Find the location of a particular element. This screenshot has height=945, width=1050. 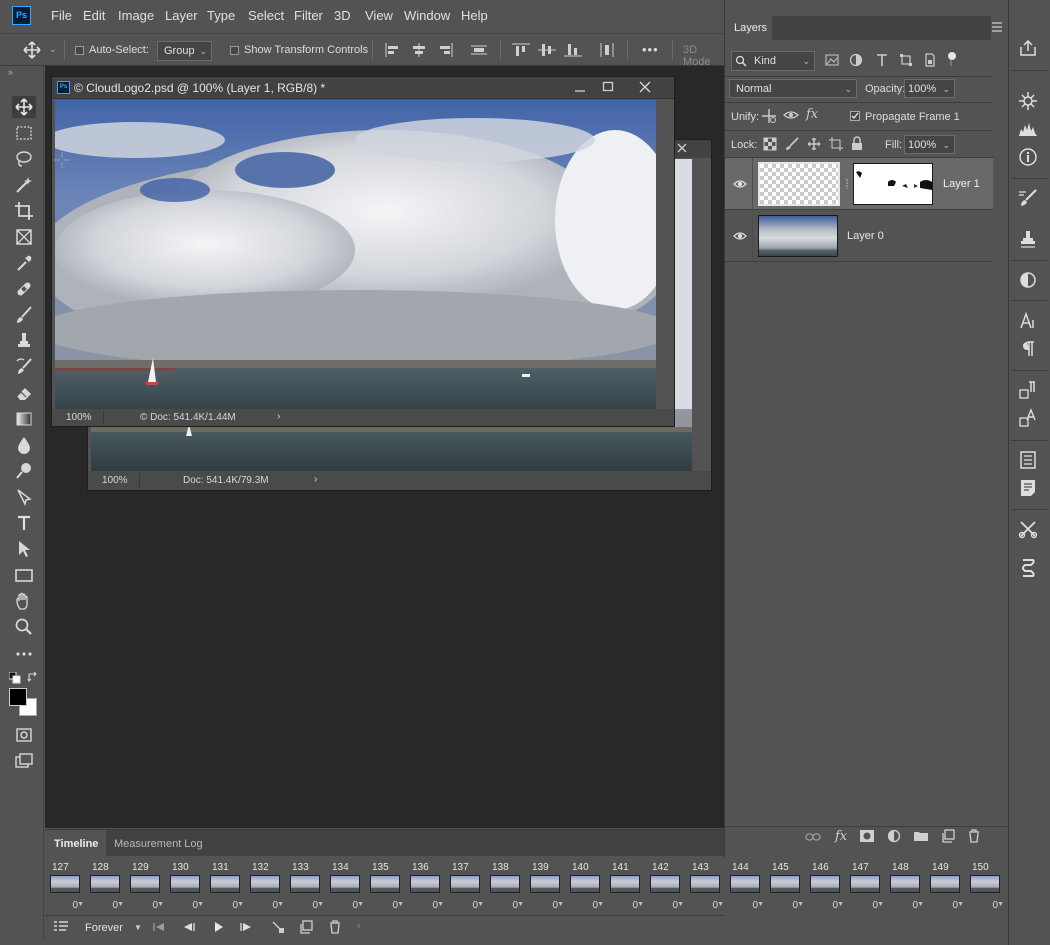

layer-row: Layer 1 is located at coordinates (859, 184).